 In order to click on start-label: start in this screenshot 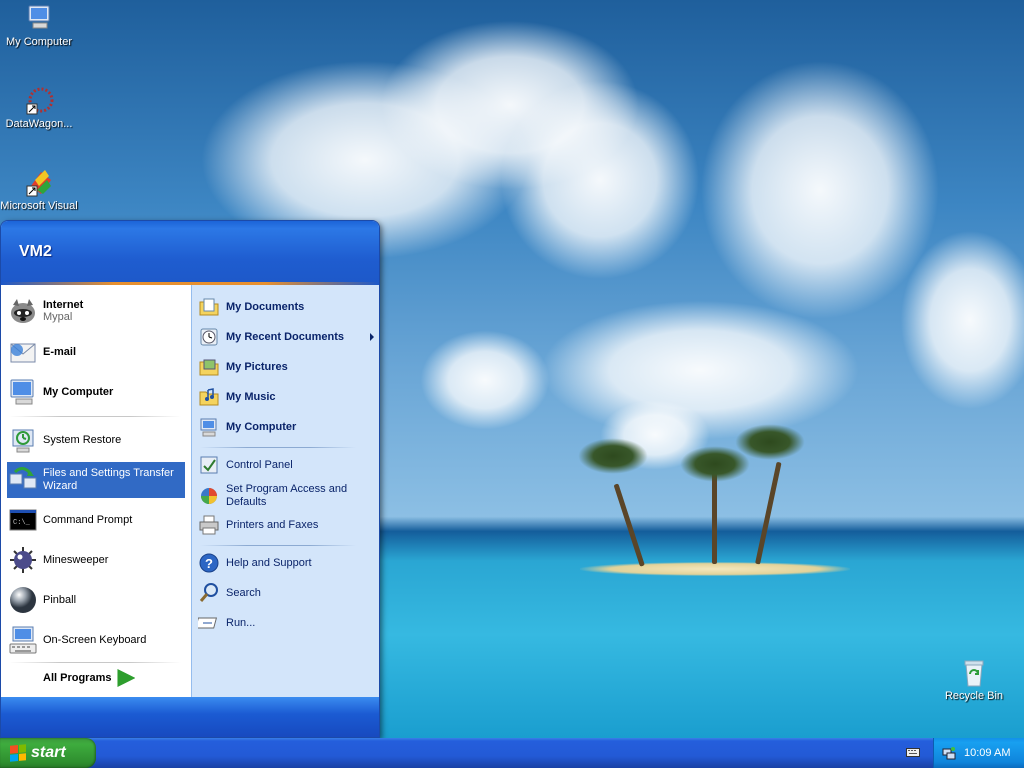, I will do `click(48, 752)`.